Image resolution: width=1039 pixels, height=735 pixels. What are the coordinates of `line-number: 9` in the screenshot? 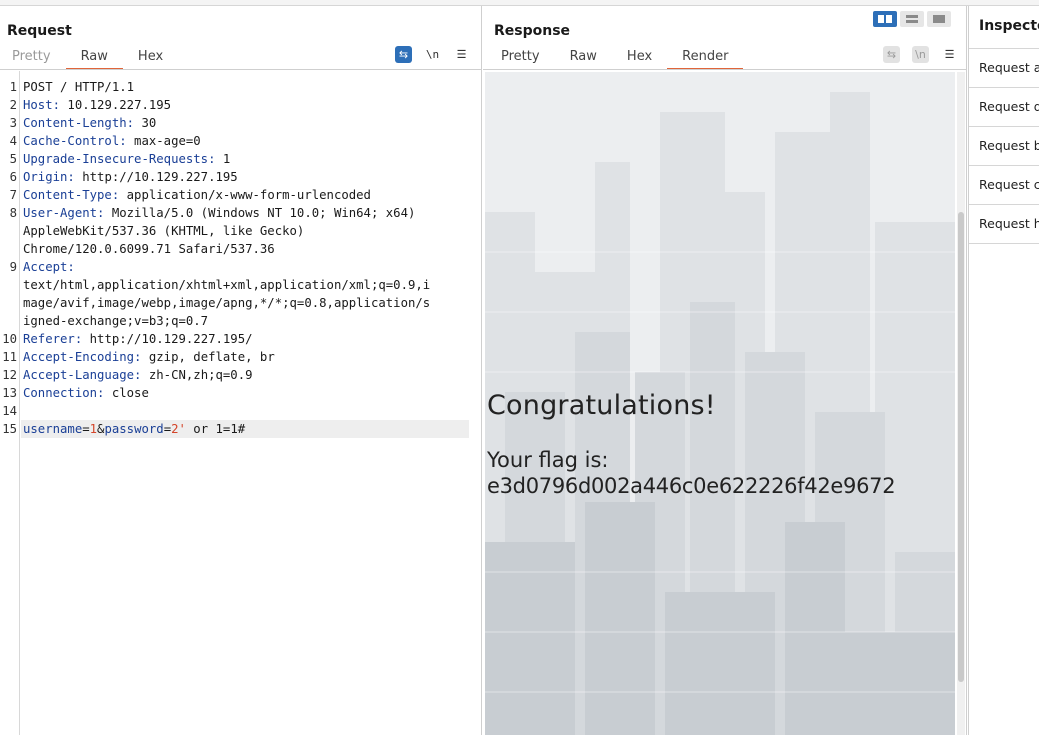 It's located at (13, 267).